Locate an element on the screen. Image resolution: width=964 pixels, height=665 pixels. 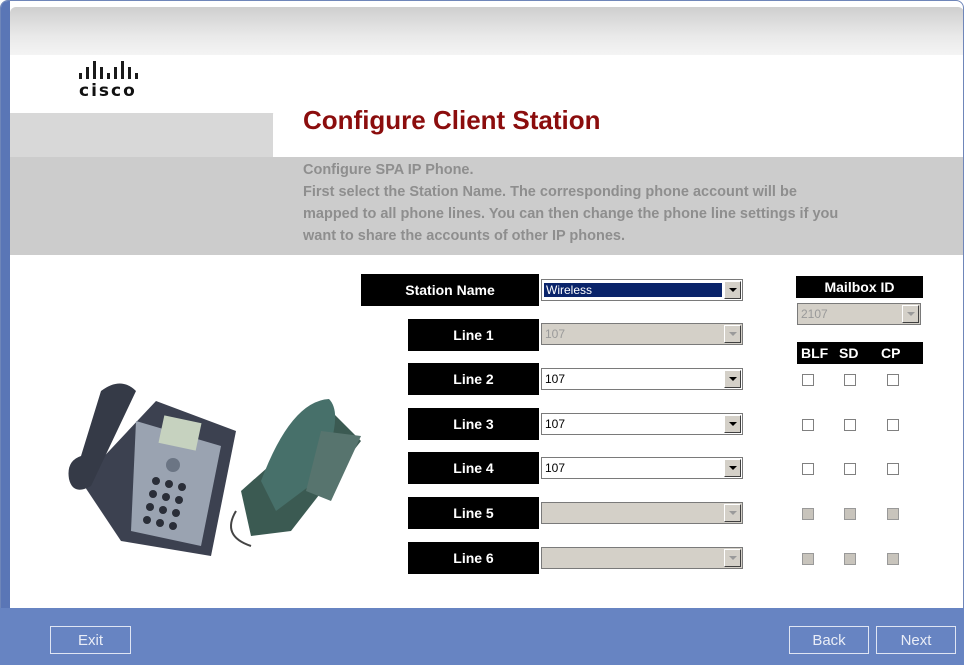
exit-button: Exit is located at coordinates (90, 640).